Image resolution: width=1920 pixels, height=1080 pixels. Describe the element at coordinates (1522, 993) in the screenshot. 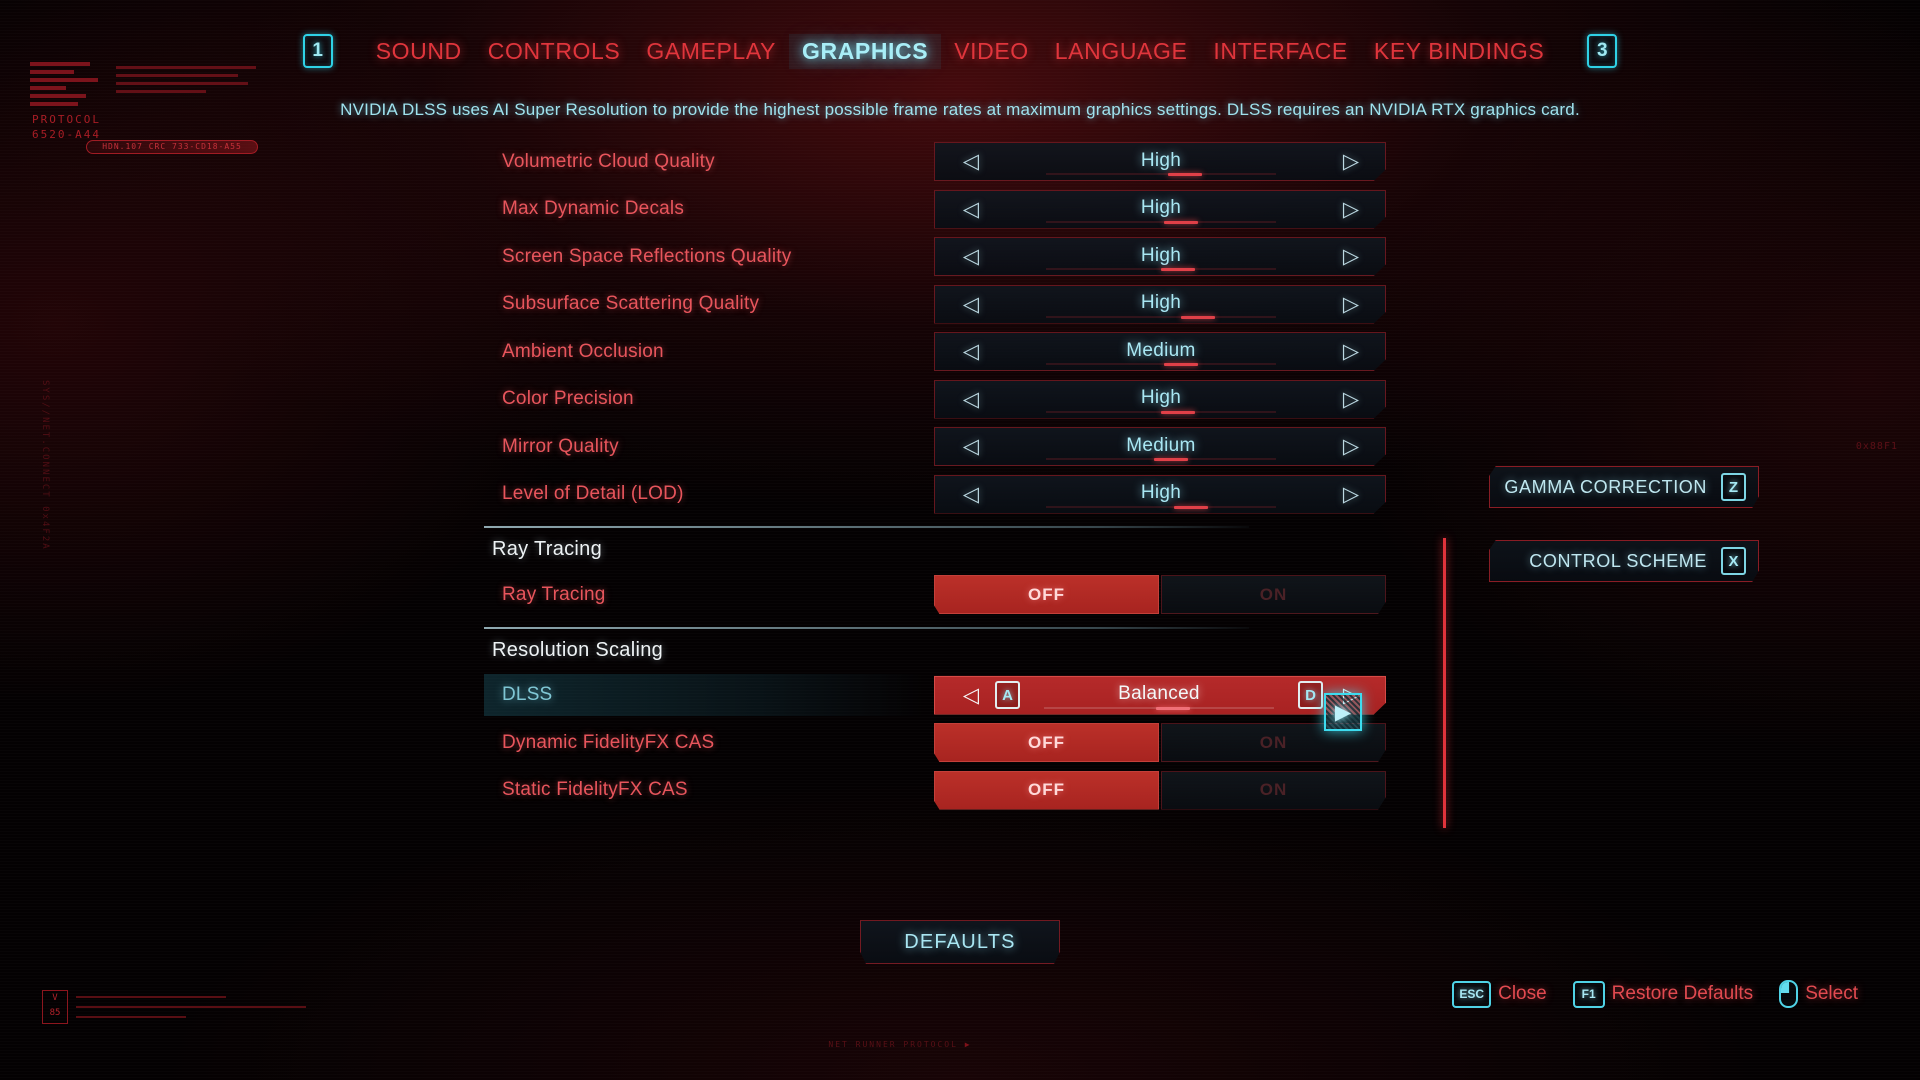

I see `hint-label: Close` at that location.